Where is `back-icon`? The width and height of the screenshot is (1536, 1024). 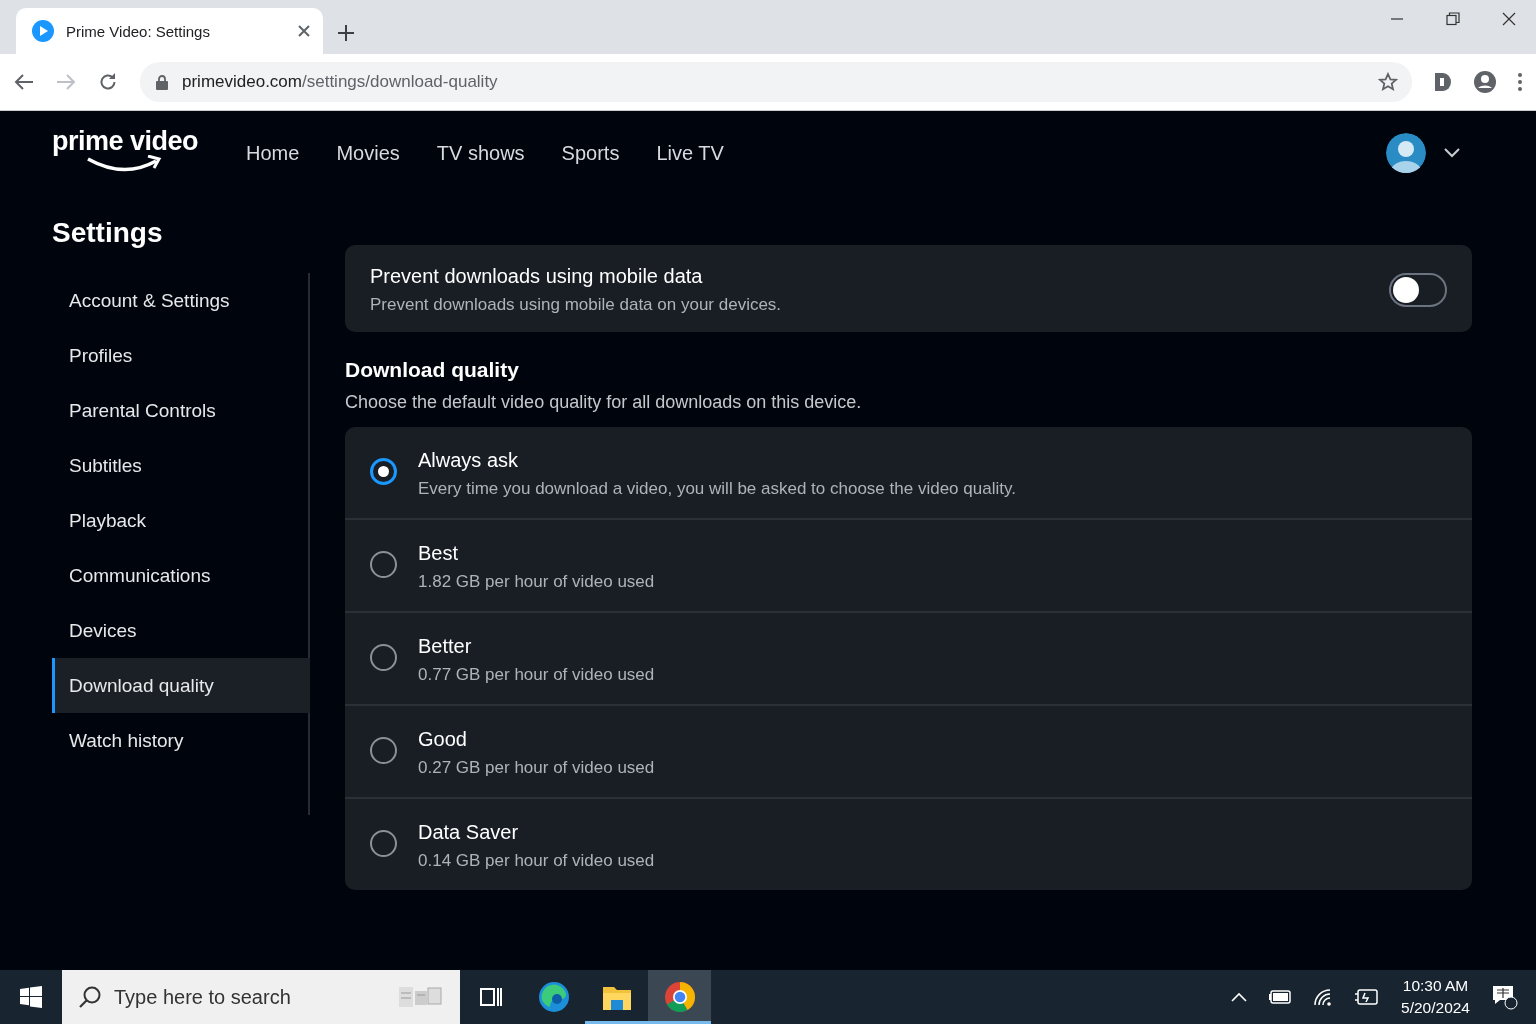 back-icon is located at coordinates (24, 82).